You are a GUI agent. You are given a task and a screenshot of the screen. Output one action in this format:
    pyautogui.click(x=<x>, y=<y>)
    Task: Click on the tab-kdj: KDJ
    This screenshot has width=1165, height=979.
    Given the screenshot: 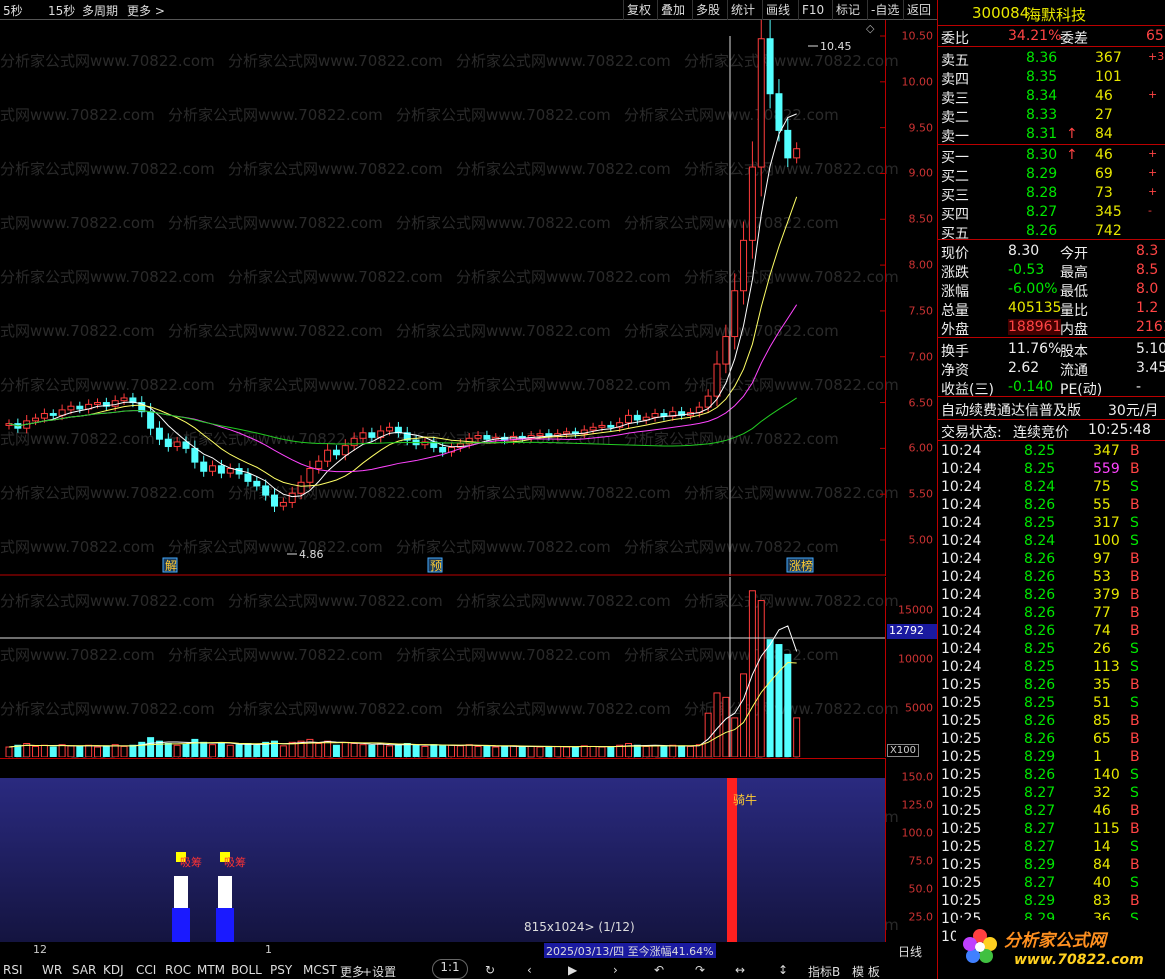 What is the action you would take?
    pyautogui.click(x=113, y=970)
    